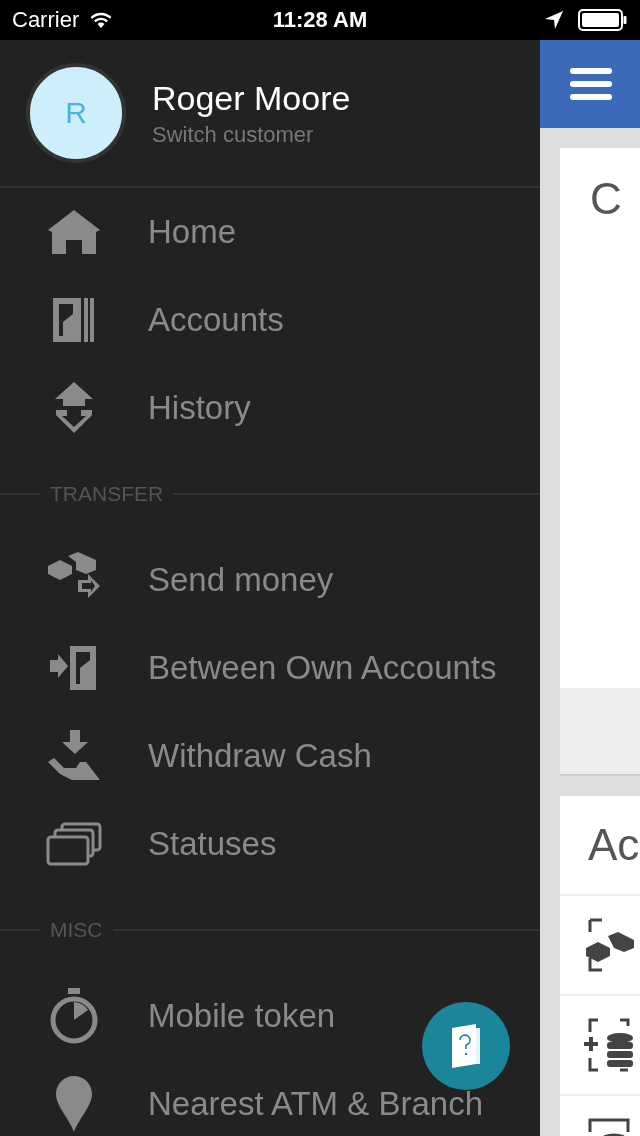  Describe the element at coordinates (251, 98) in the screenshot. I see `customer-name: Roger Moore` at that location.